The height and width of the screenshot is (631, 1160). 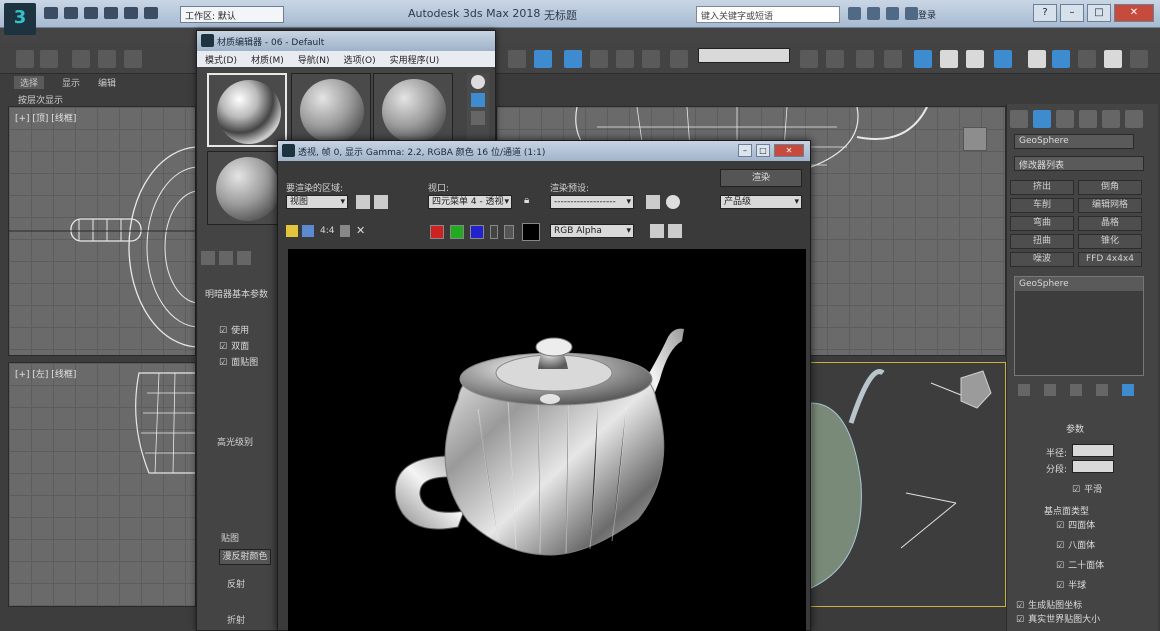 What do you see at coordinates (381, 202) in the screenshot?
I see `auto-region-icon` at bounding box center [381, 202].